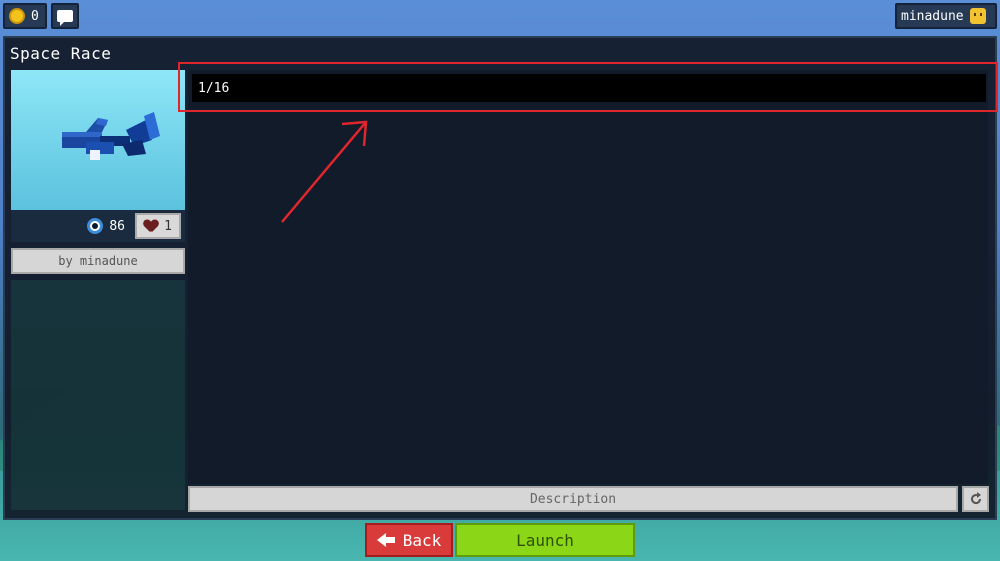 Image resolution: width=1000 pixels, height=561 pixels. I want to click on refresh-icon, so click(975, 498).